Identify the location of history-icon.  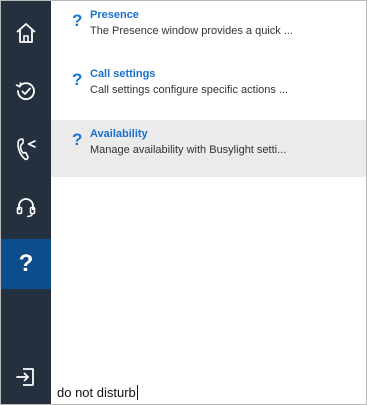
(26, 91).